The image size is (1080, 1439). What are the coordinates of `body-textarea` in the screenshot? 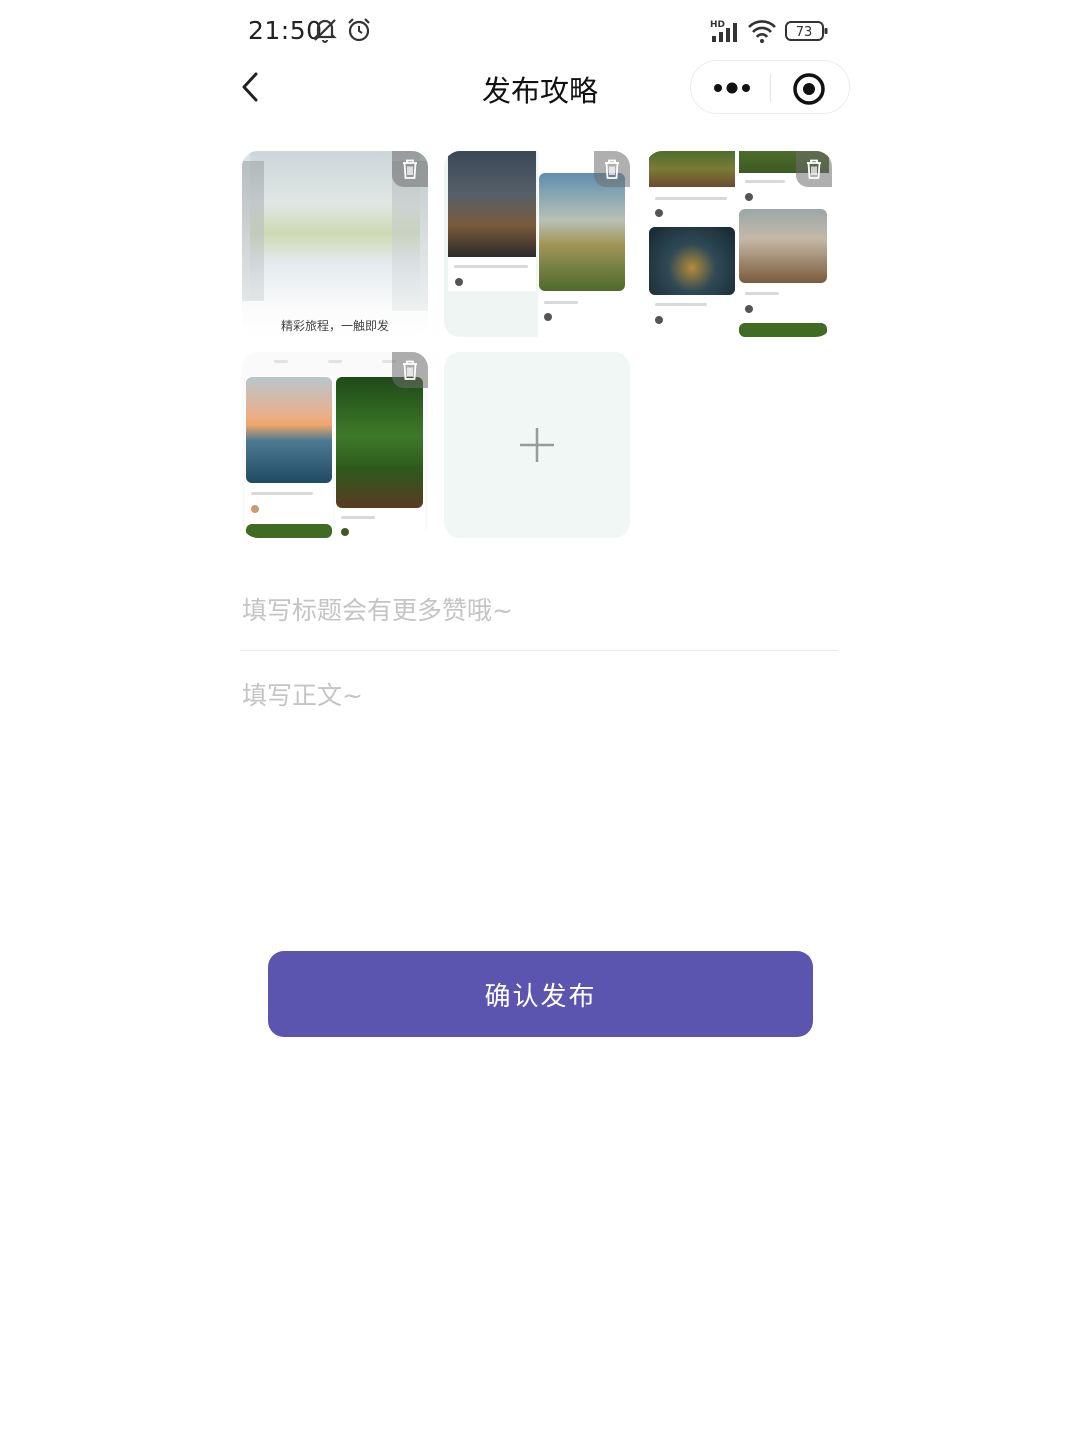 It's located at (539, 796).